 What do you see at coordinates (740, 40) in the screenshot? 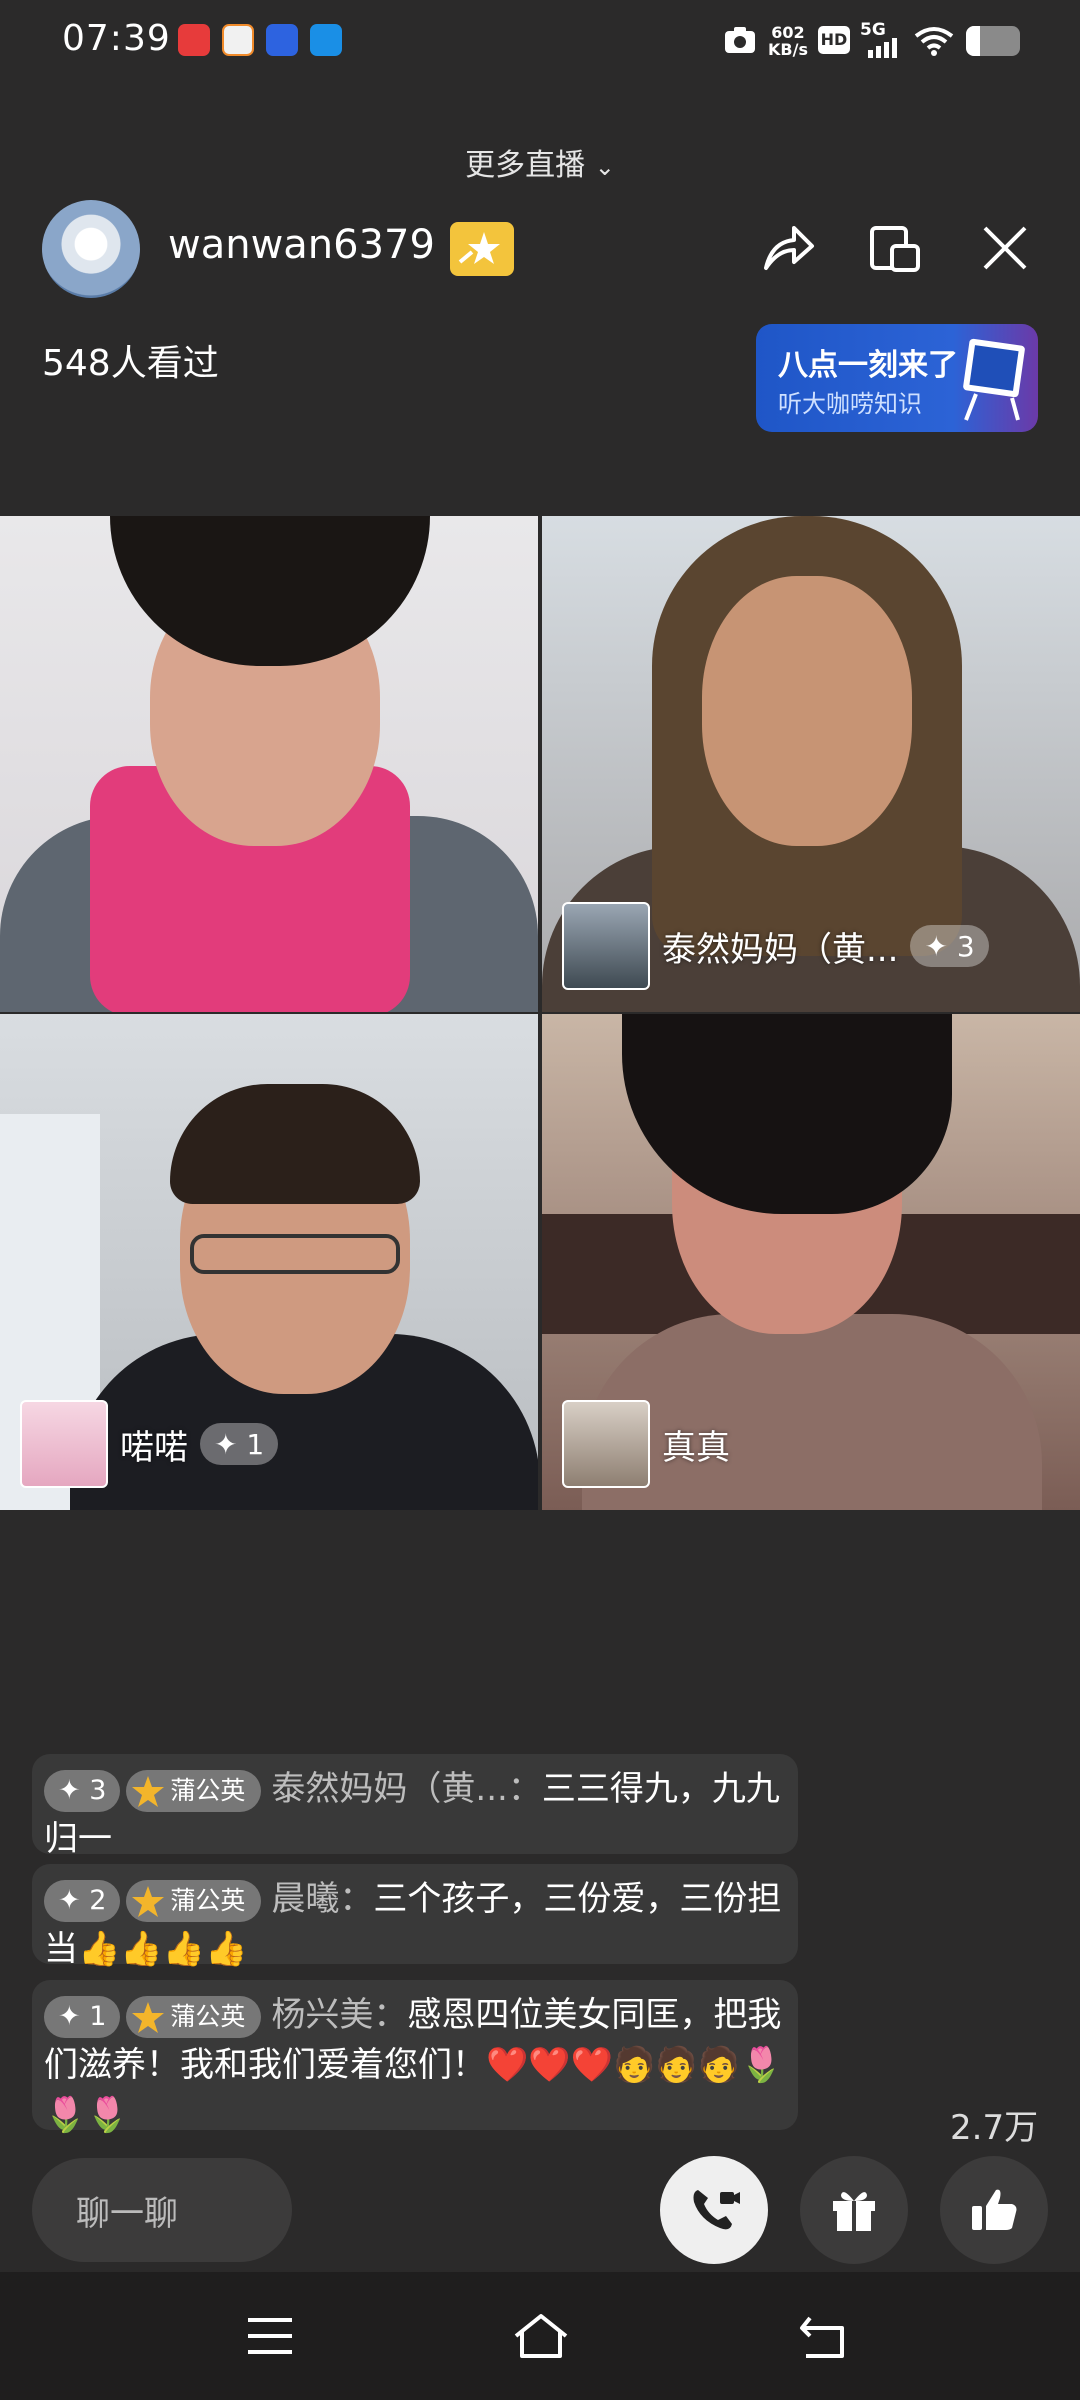
I see `camera-icon` at bounding box center [740, 40].